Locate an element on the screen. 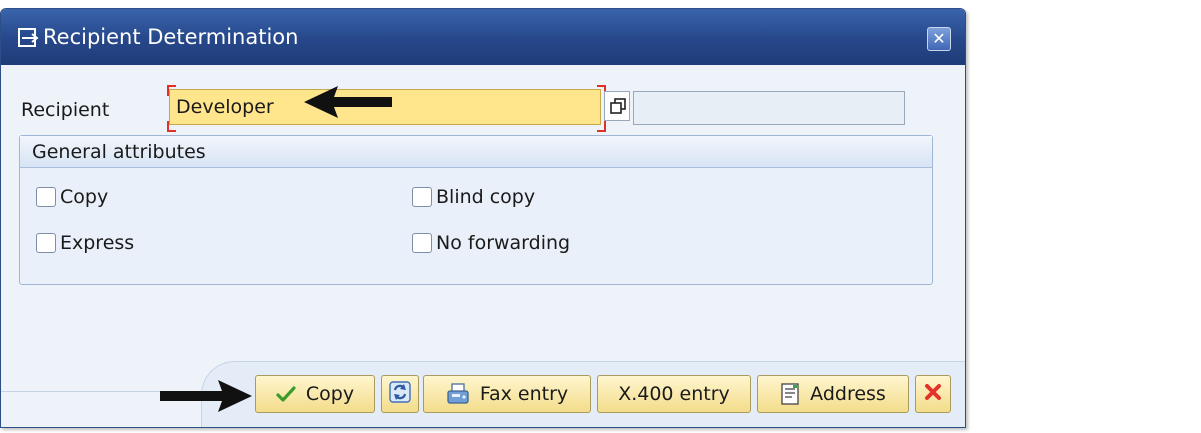 The height and width of the screenshot is (433, 1201). cancel-icon is located at coordinates (933, 394).